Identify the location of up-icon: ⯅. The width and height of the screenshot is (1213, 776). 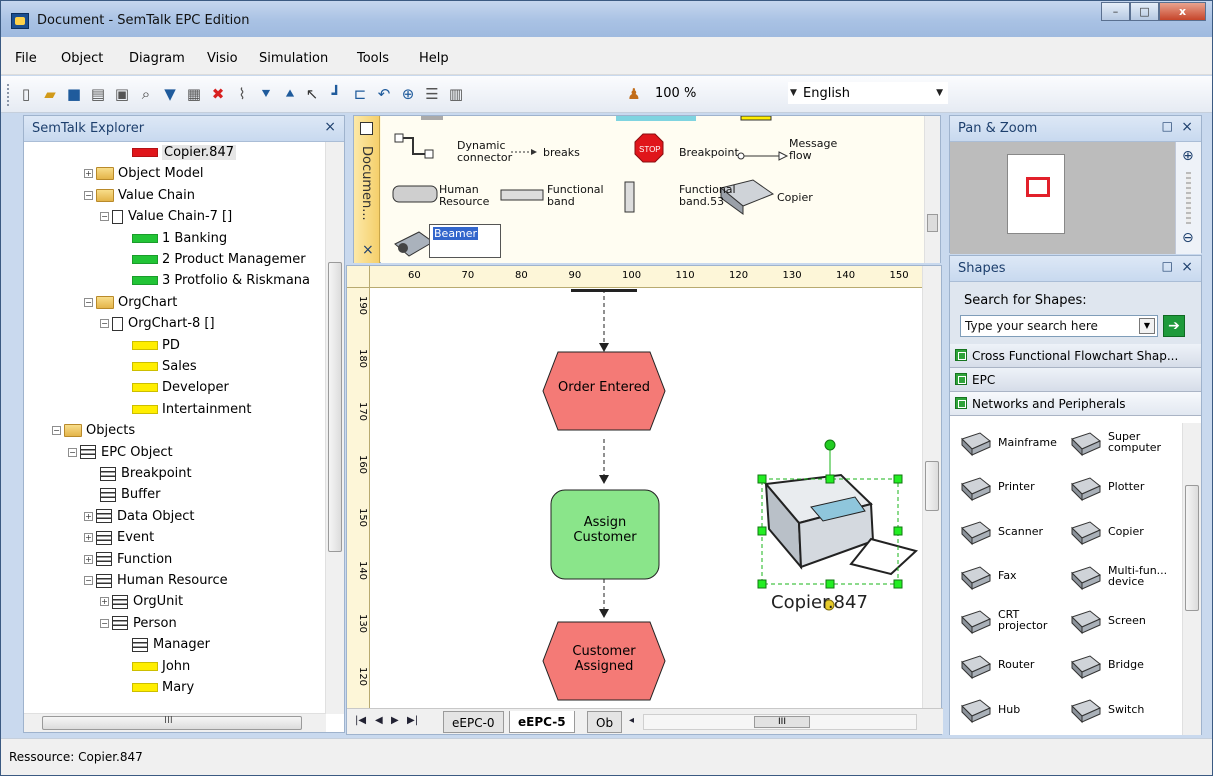
(290, 94).